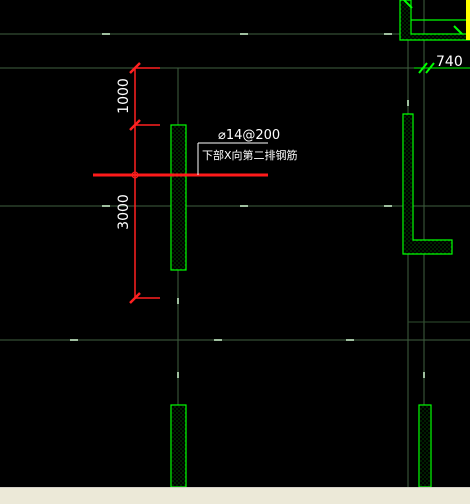  I want to click on status-bar, so click(235, 495).